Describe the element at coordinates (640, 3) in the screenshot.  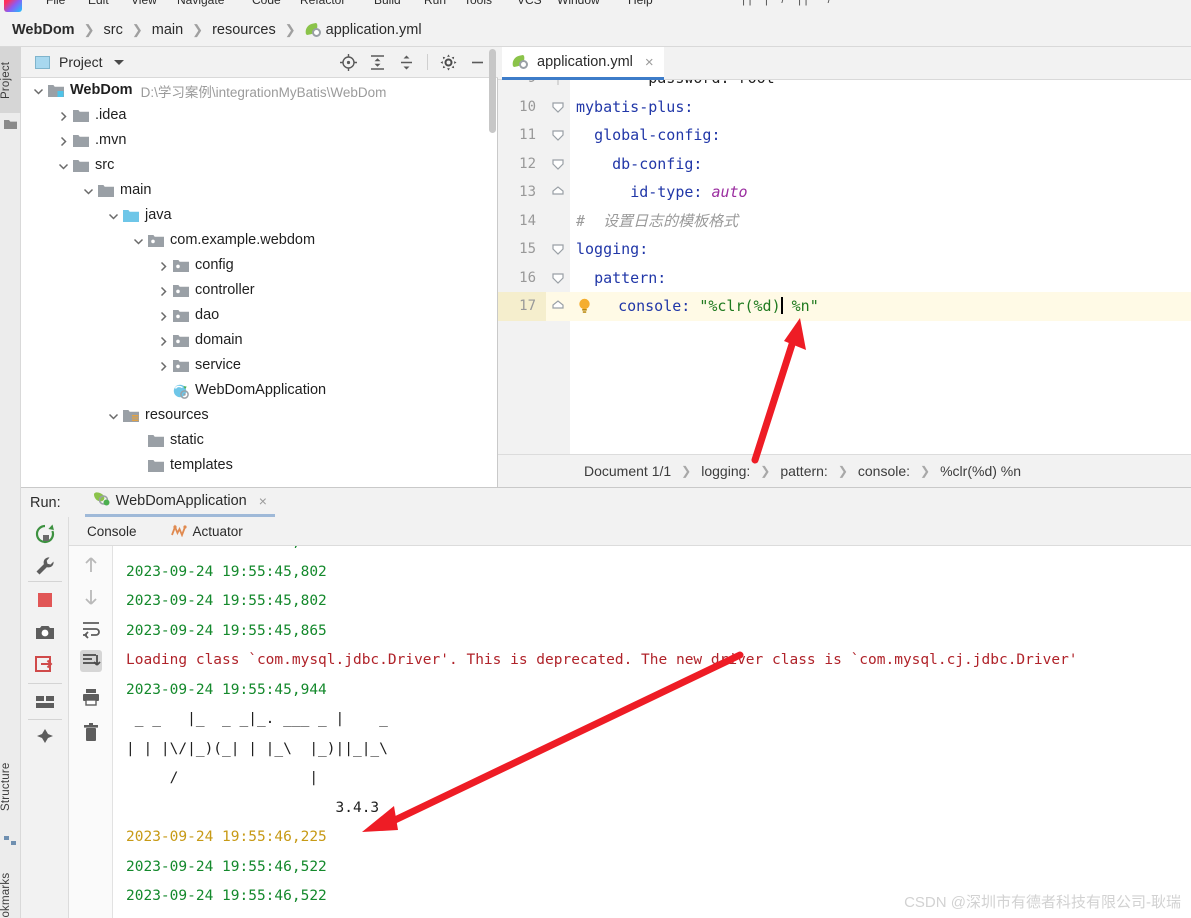
I see `menu-item-help: Help` at that location.